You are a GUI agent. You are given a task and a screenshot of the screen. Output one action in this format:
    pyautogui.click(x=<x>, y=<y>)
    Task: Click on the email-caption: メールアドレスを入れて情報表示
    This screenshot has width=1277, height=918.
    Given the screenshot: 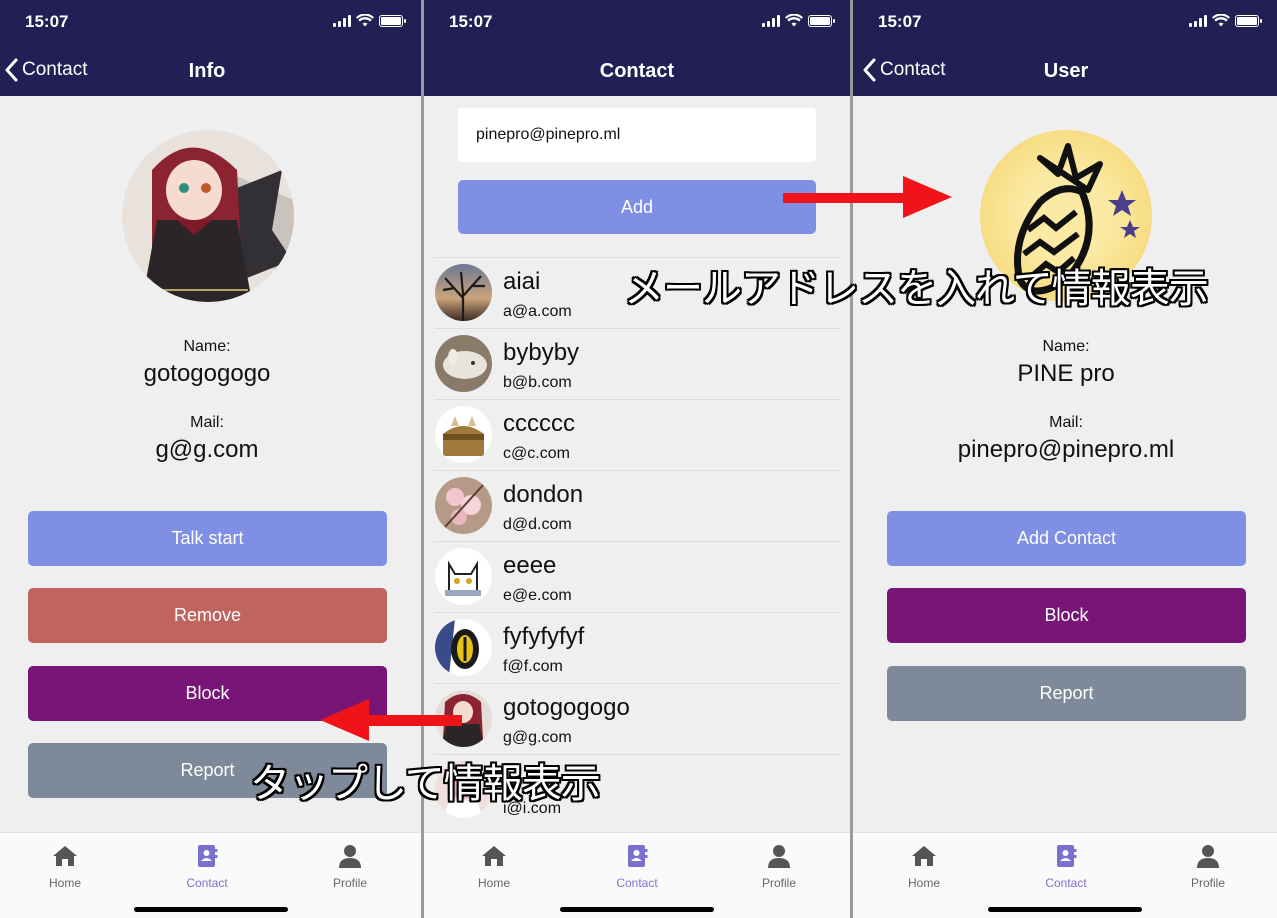 What is the action you would take?
    pyautogui.click(x=916, y=289)
    